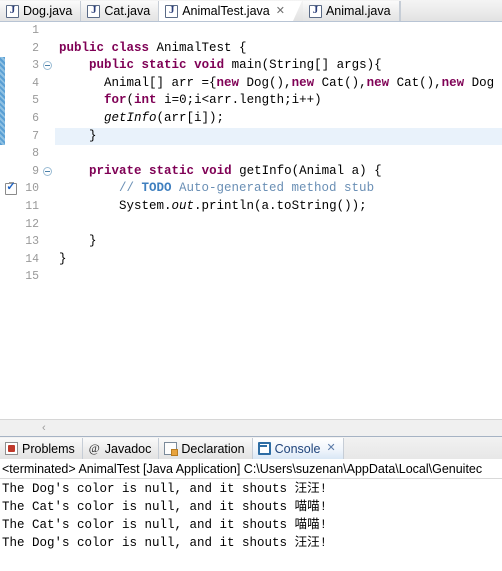  I want to click on editor-tab-label: Dog.java, so click(48, 11).